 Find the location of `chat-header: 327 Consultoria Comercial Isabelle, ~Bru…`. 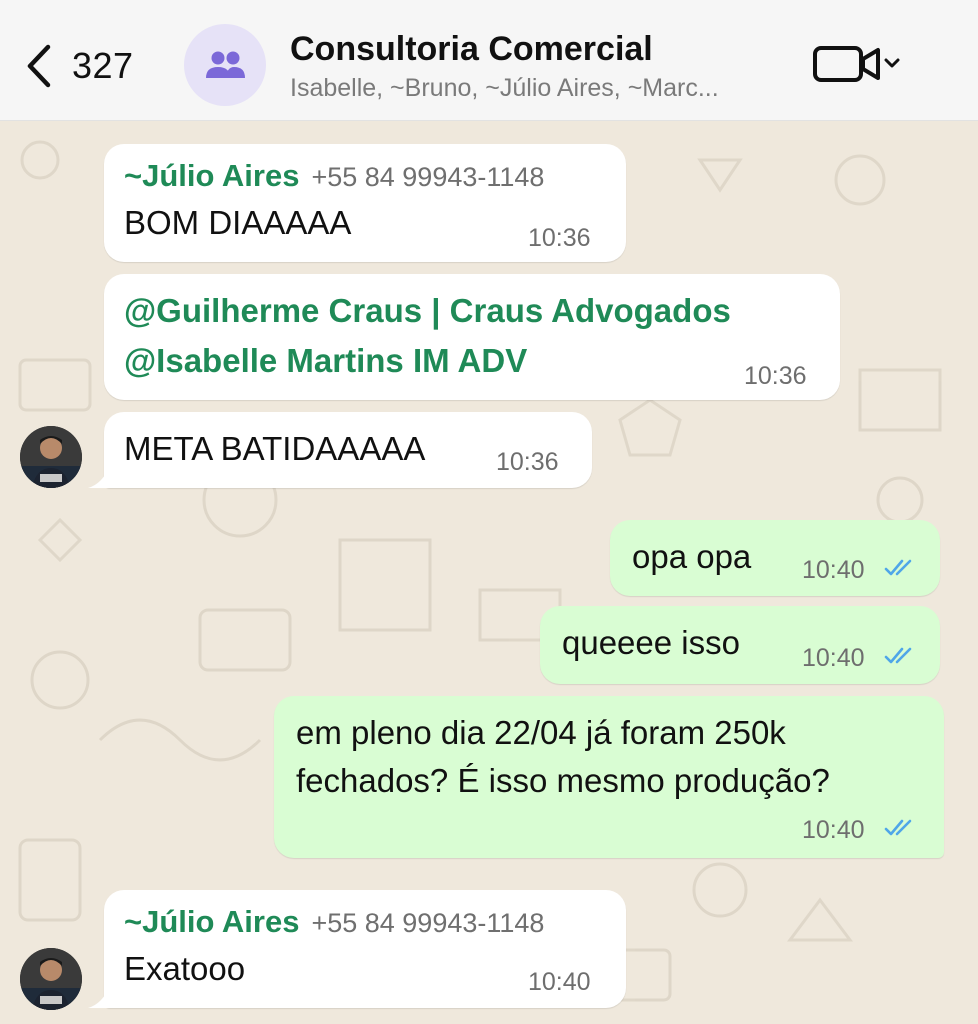

chat-header: 327 Consultoria Comercial Isabelle, ~Bru… is located at coordinates (489, 60).